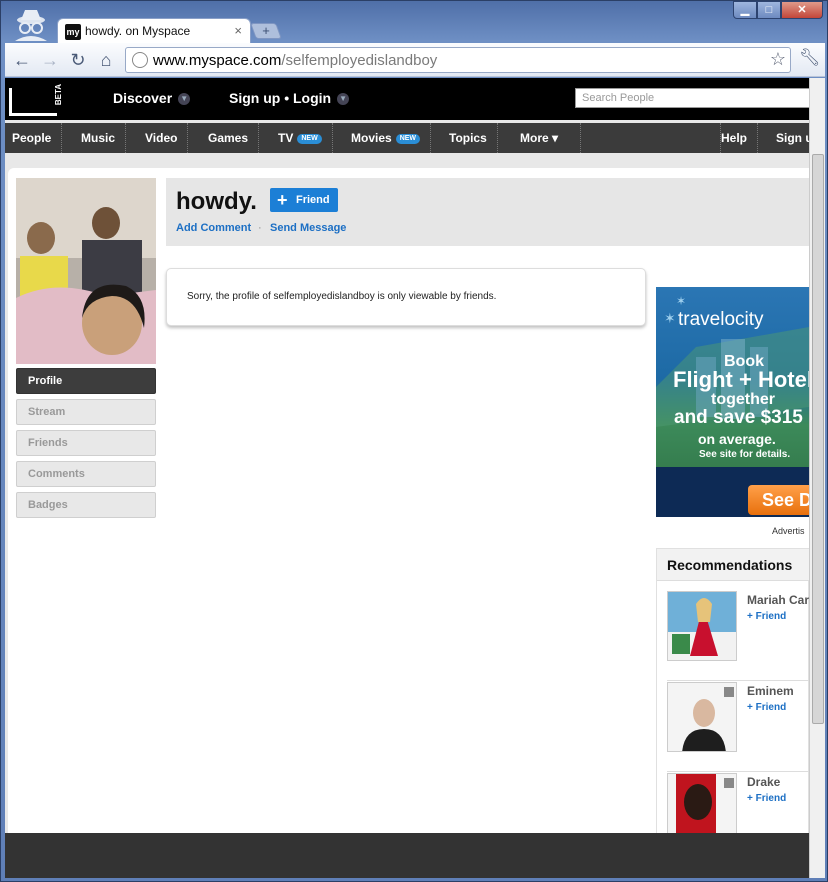 This screenshot has width=828, height=882. What do you see at coordinates (738, 417) in the screenshot?
I see `ad-line: and save $315` at bounding box center [738, 417].